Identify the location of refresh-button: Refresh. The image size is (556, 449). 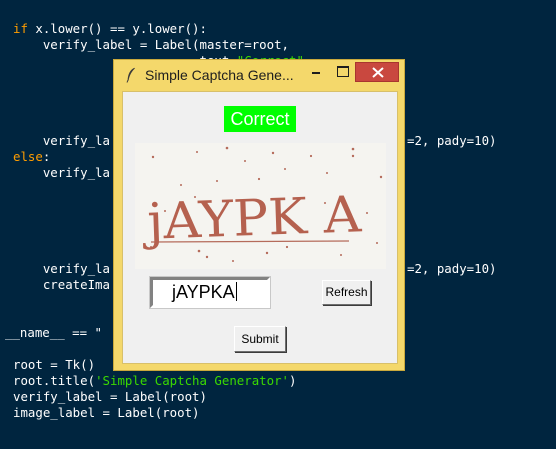
(346, 292).